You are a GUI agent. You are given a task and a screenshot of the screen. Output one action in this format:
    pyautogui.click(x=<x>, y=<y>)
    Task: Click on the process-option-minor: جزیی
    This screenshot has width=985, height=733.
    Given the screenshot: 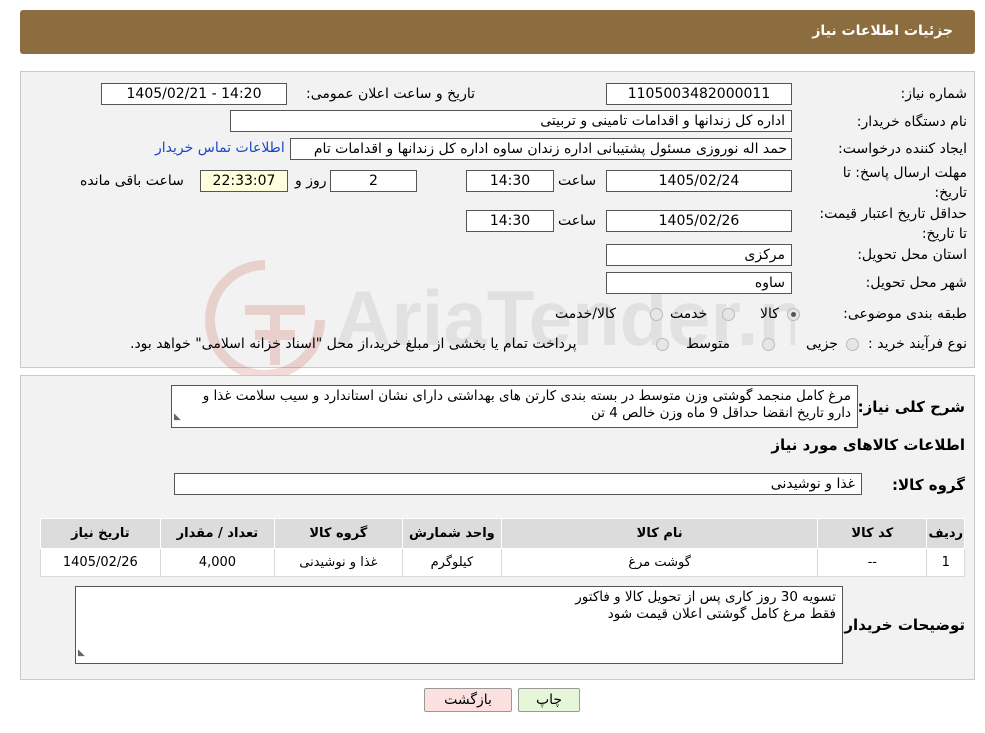 What is the action you would take?
    pyautogui.click(x=822, y=344)
    